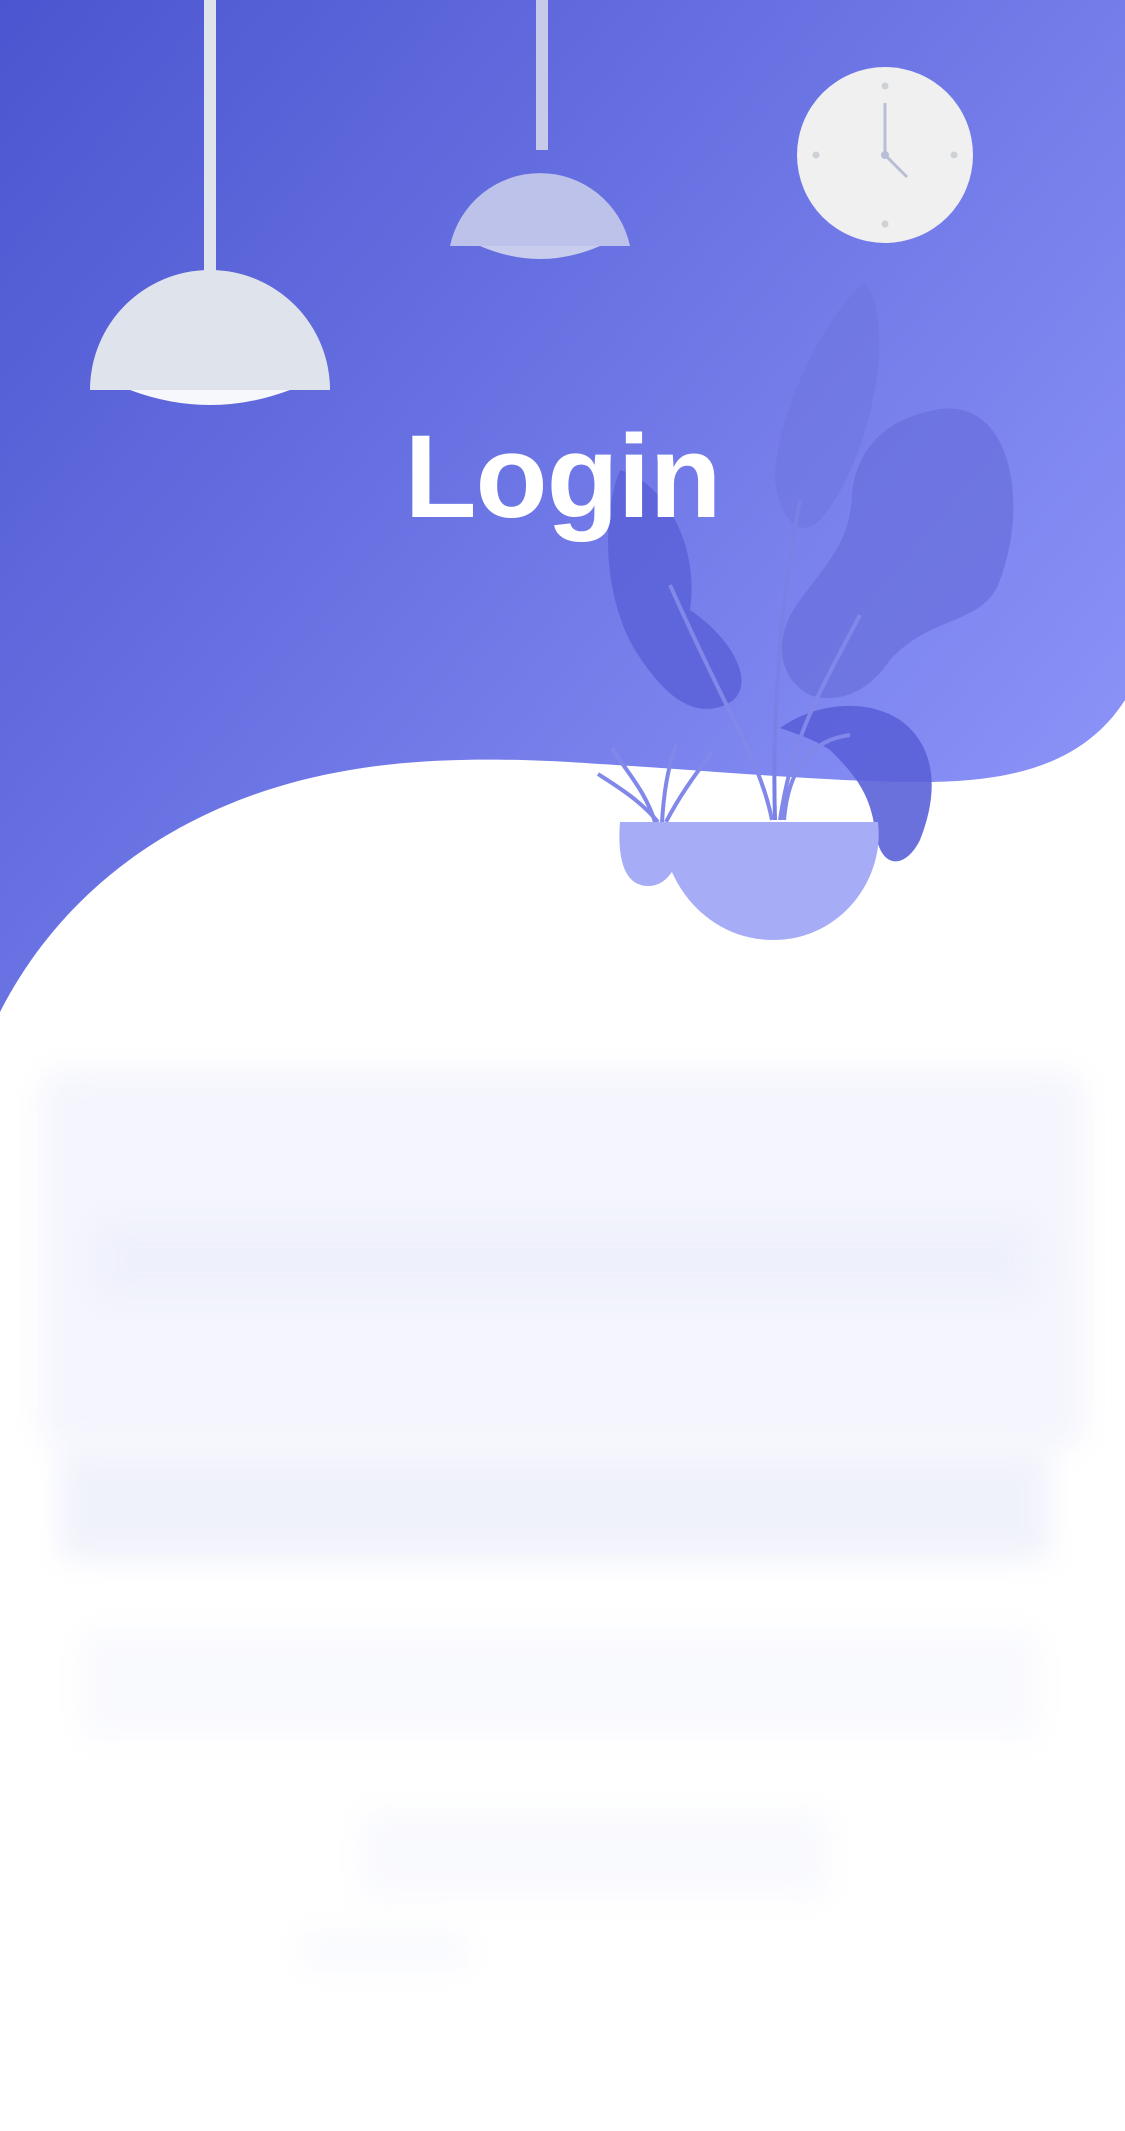 This screenshot has width=1125, height=2131. What do you see at coordinates (595, 1855) in the screenshot?
I see `submit-button` at bounding box center [595, 1855].